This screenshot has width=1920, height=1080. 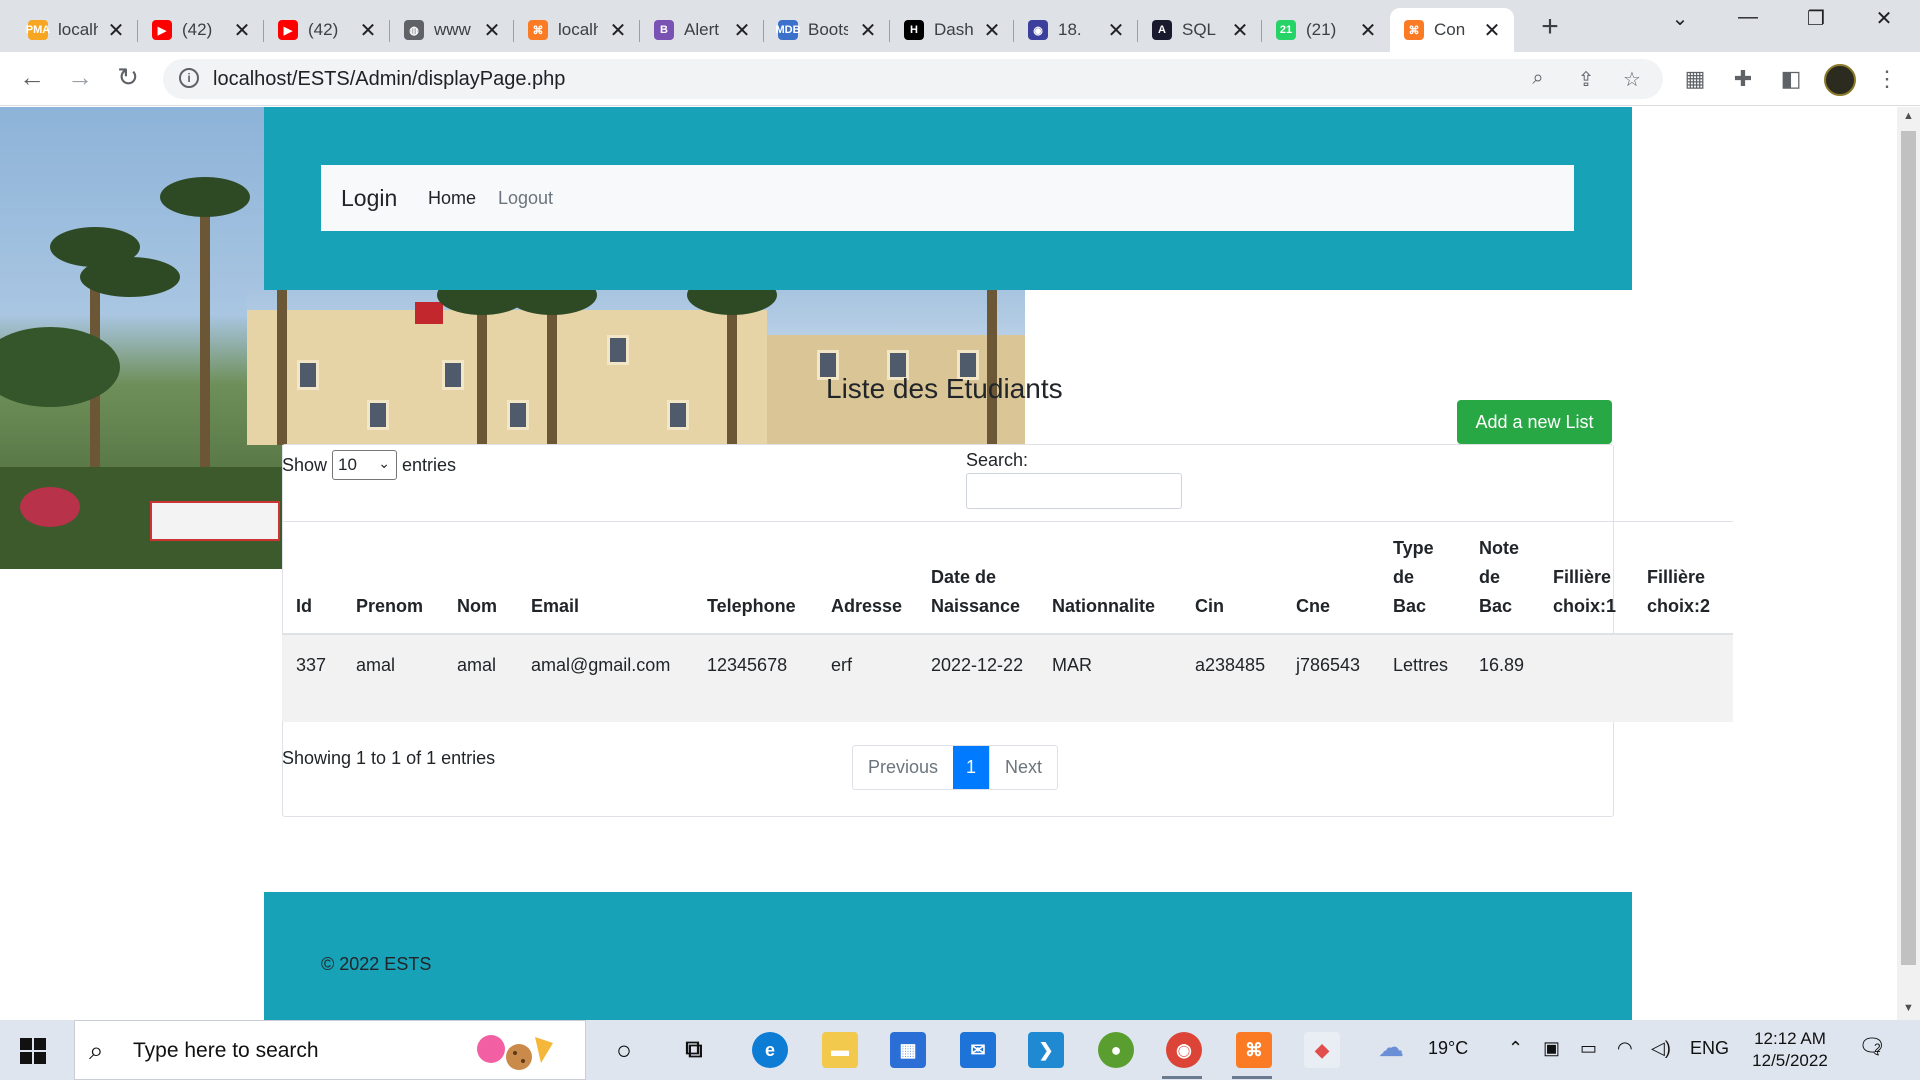 What do you see at coordinates (971, 767) in the screenshot?
I see `pagination-page-1: 1` at bounding box center [971, 767].